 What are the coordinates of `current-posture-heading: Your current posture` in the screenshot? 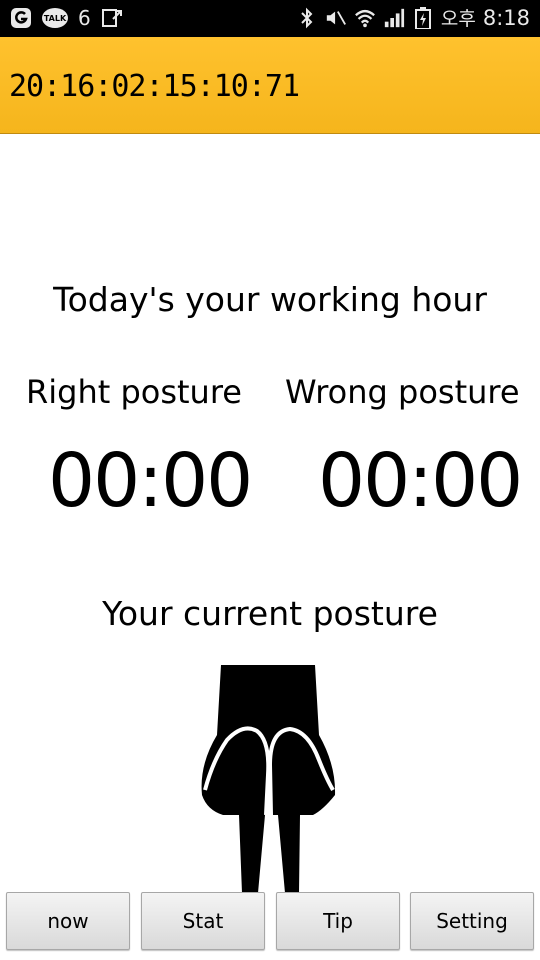 It's located at (270, 613).